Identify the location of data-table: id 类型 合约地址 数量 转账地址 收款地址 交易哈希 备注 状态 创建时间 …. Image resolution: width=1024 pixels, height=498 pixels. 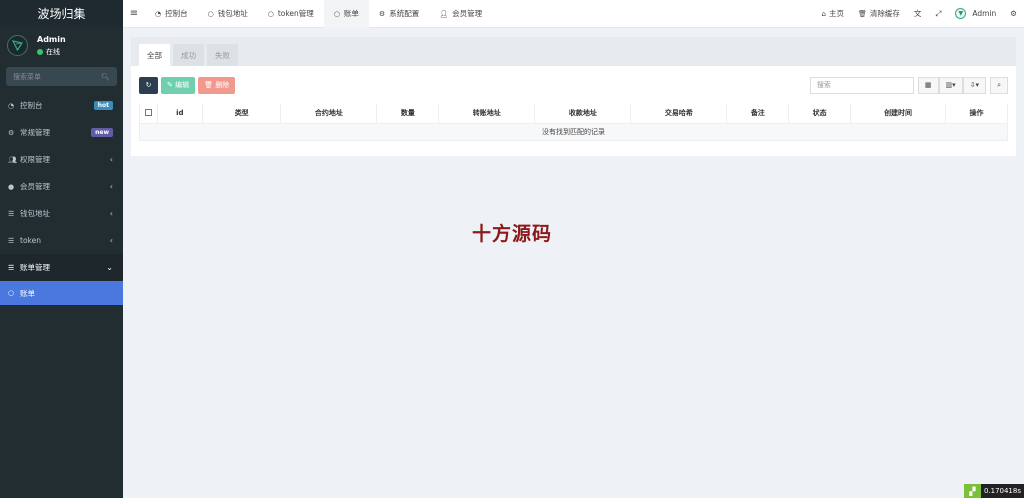
(573, 122).